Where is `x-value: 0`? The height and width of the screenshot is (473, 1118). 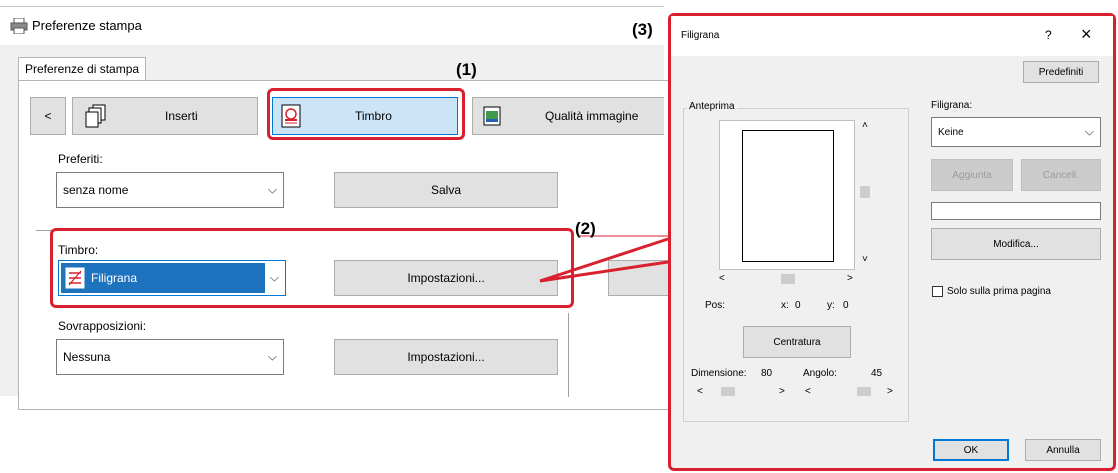
x-value: 0 is located at coordinates (798, 305).